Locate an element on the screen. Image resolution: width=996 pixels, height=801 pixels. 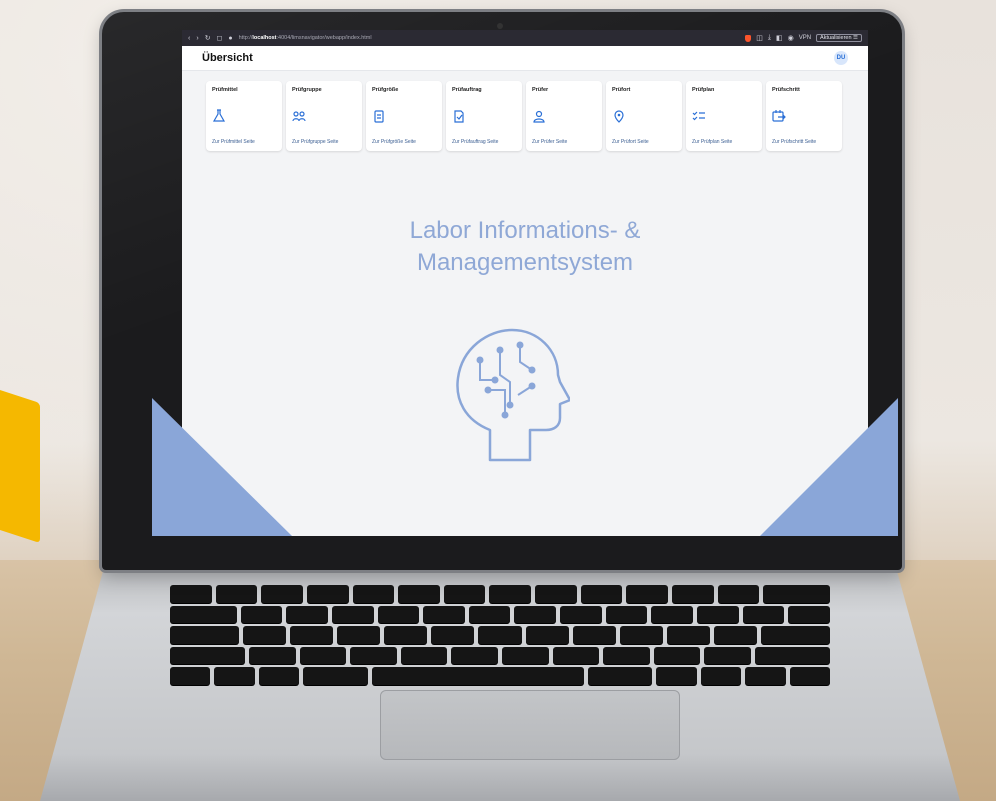
tile-link: Zur Prüfplan Seite is located at coordinates (724, 142).